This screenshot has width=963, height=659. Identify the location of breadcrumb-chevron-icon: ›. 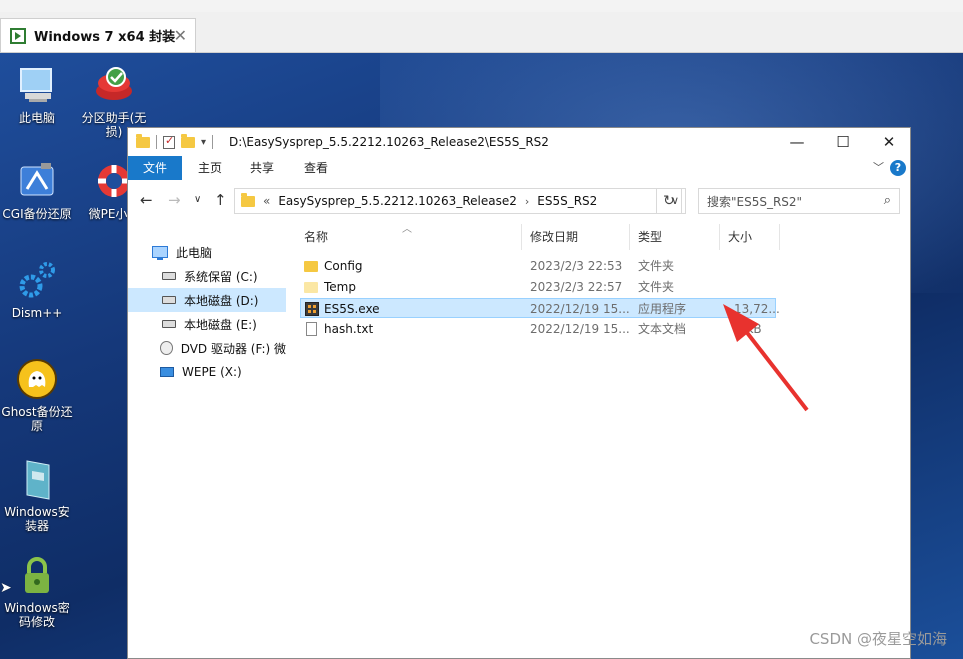
(527, 201).